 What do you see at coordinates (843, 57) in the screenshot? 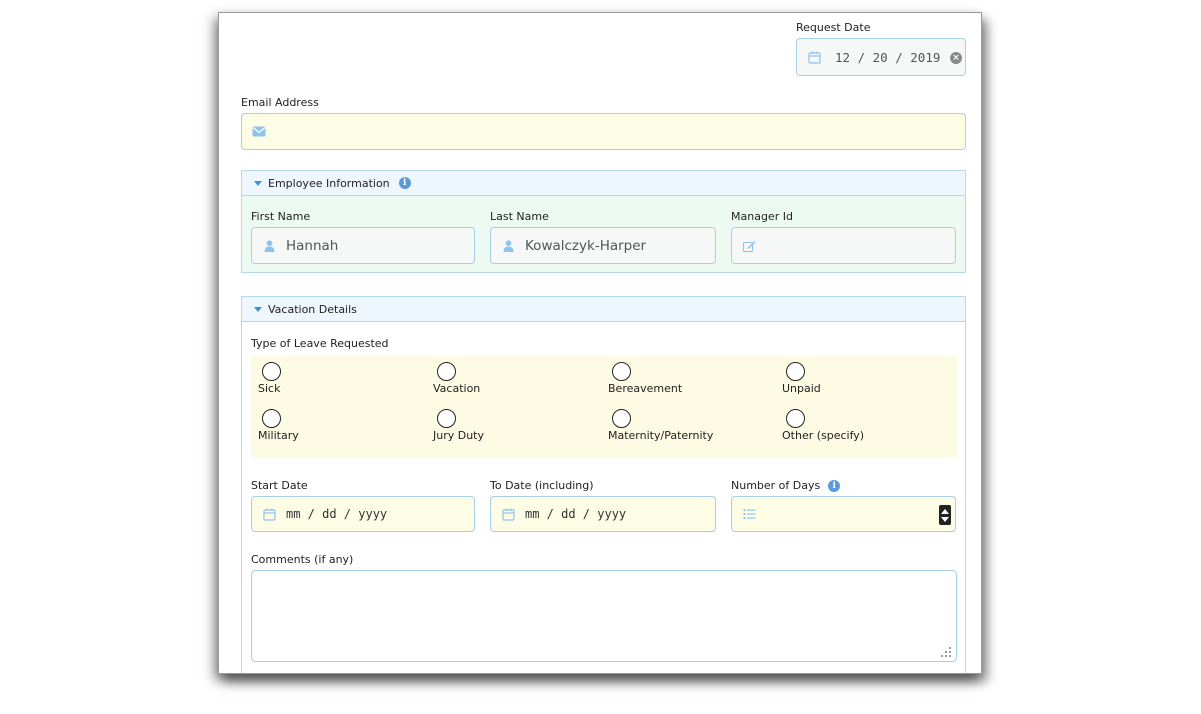
I see `request-date-month: 12` at bounding box center [843, 57].